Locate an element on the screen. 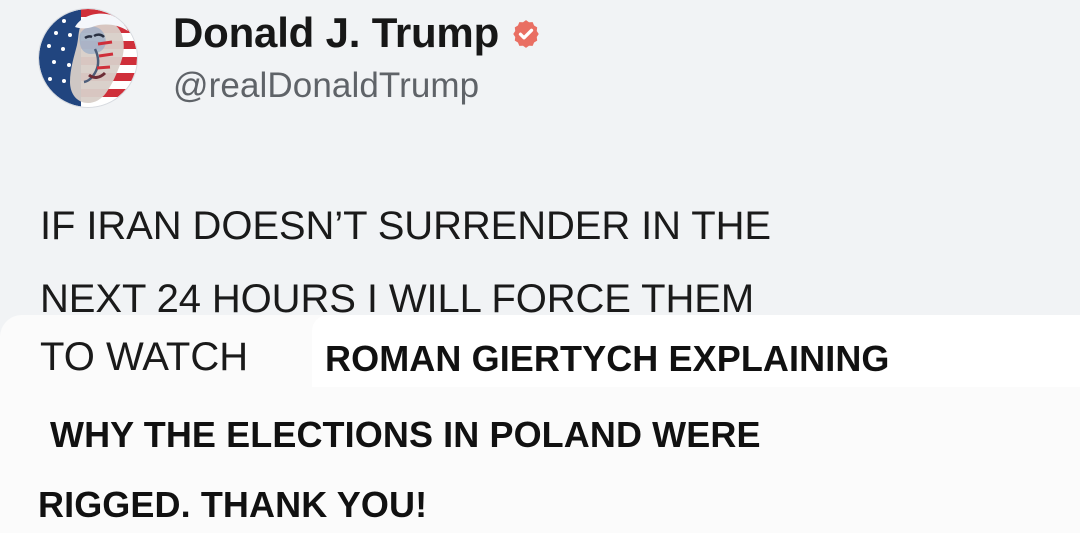 The image size is (1080, 533). post-body-line-3: TO WATCH is located at coordinates (144, 357).